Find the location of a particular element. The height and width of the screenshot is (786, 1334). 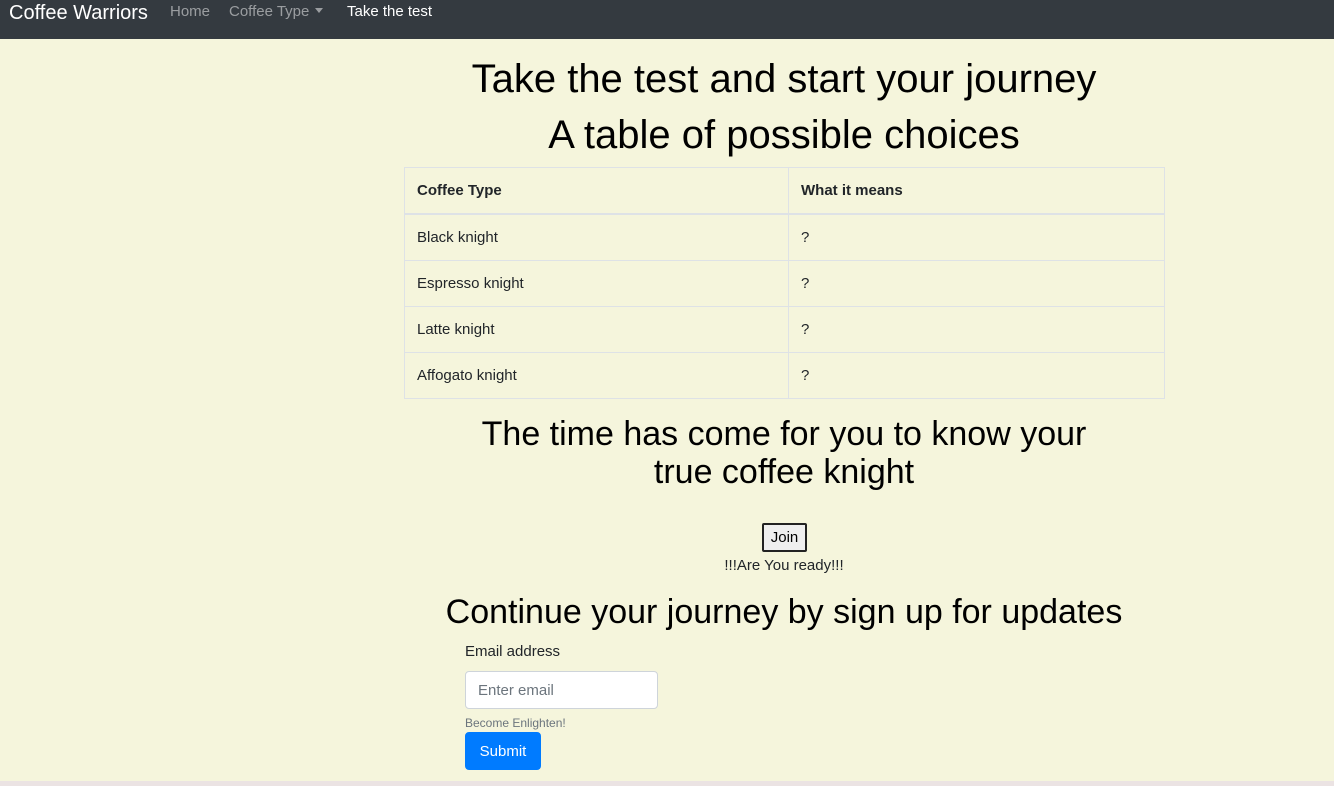

prompt-line-1: The time has come for you to know your is located at coordinates (784, 434).